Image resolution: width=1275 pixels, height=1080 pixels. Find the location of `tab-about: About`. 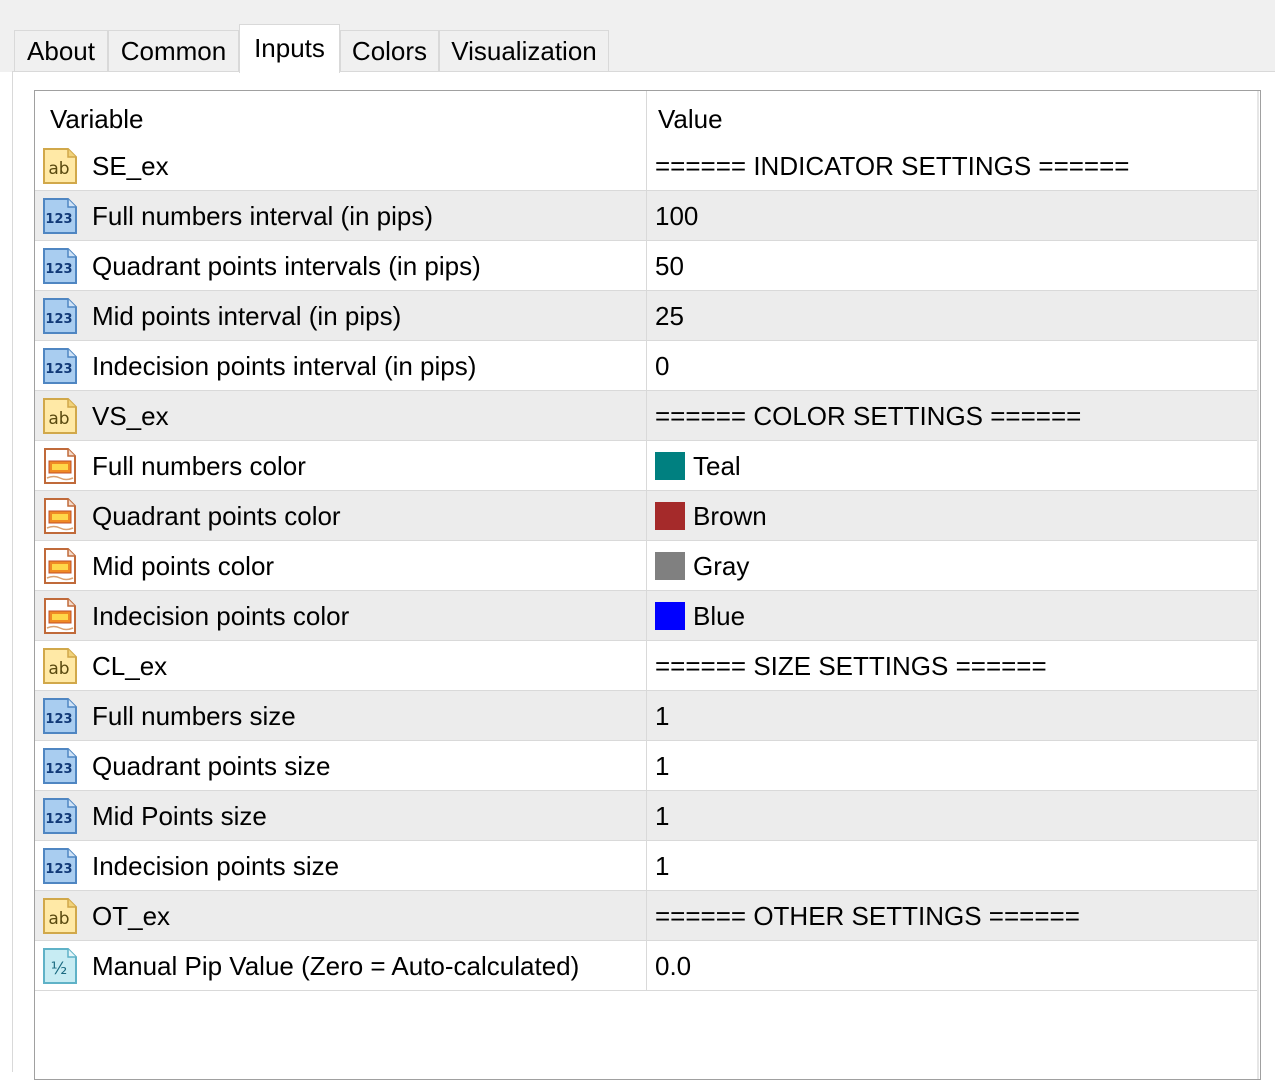

tab-about: About is located at coordinates (61, 50).